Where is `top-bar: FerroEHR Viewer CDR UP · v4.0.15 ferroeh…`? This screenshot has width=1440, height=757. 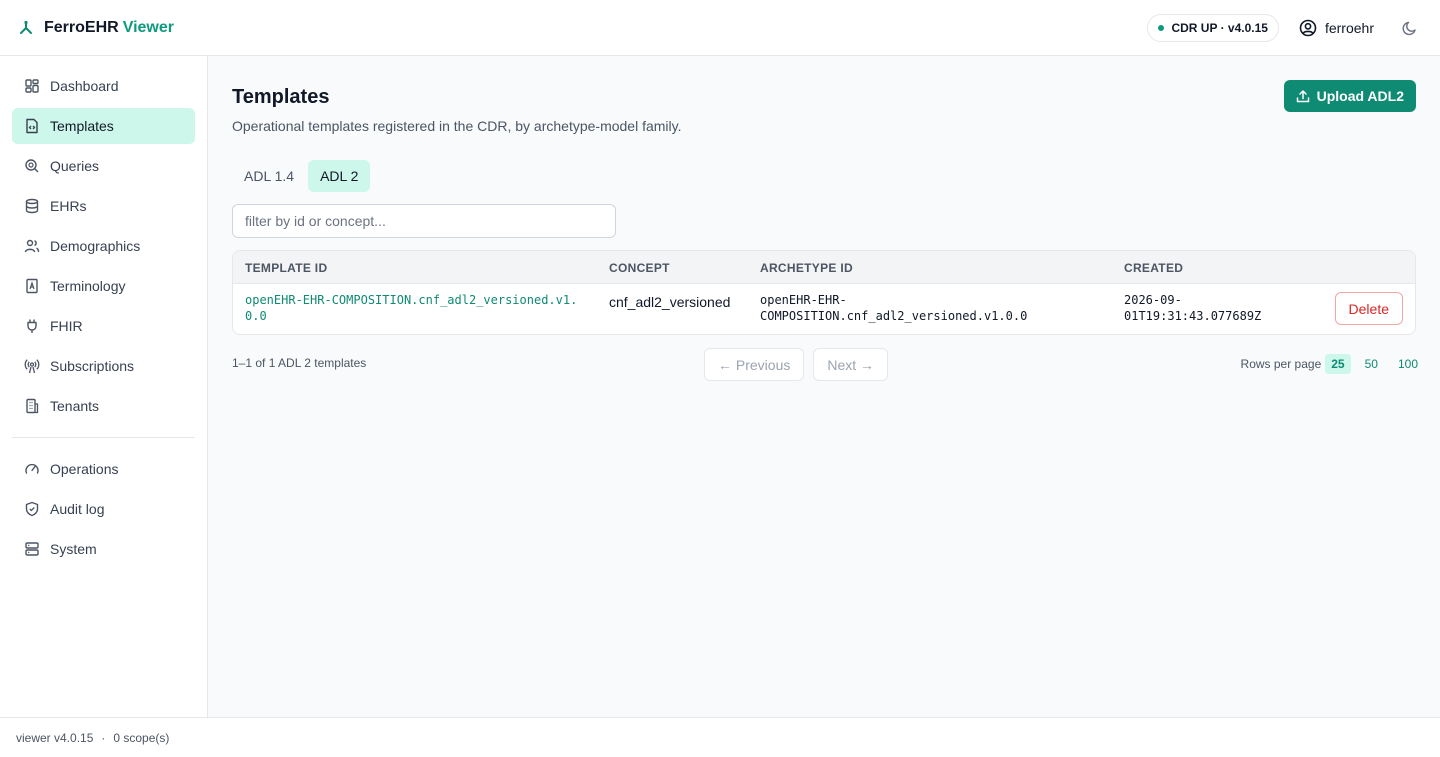
top-bar: FerroEHR Viewer CDR UP · v4.0.15 ferroeh… is located at coordinates (720, 28).